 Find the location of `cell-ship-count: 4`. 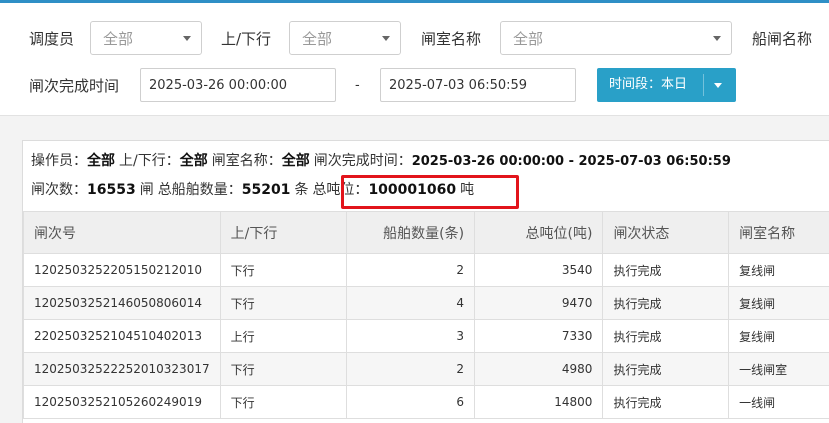

cell-ship-count: 4 is located at coordinates (411, 303).